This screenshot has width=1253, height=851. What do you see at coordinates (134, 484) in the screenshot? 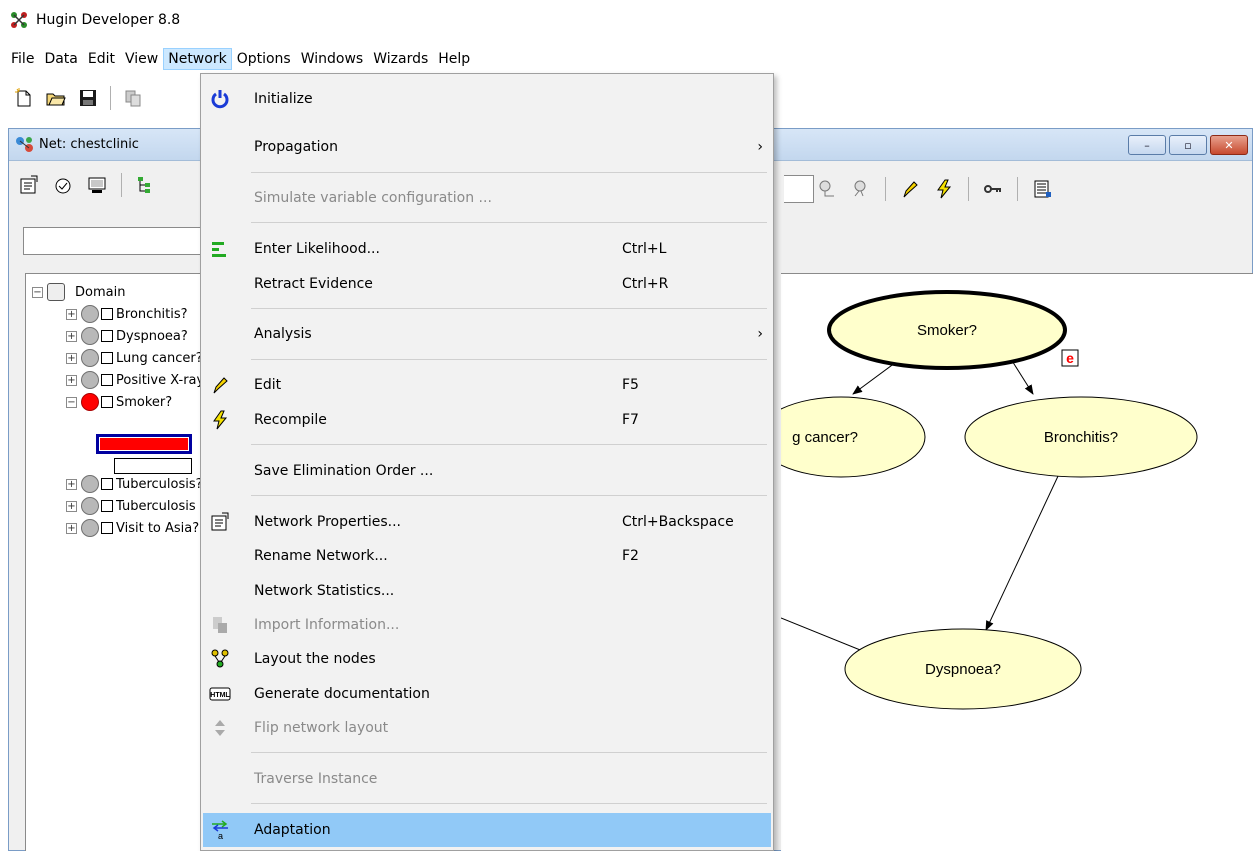
I see `tree-node-row: + Tuberculosis?` at bounding box center [134, 484].